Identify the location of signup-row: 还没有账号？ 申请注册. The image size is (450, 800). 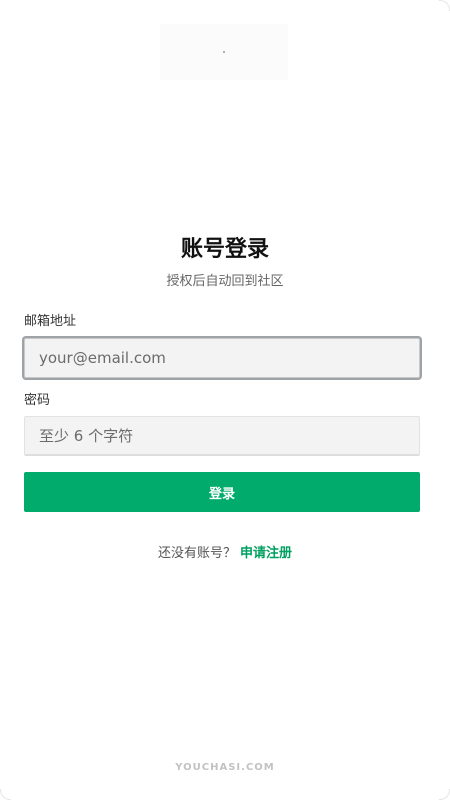
(225, 554).